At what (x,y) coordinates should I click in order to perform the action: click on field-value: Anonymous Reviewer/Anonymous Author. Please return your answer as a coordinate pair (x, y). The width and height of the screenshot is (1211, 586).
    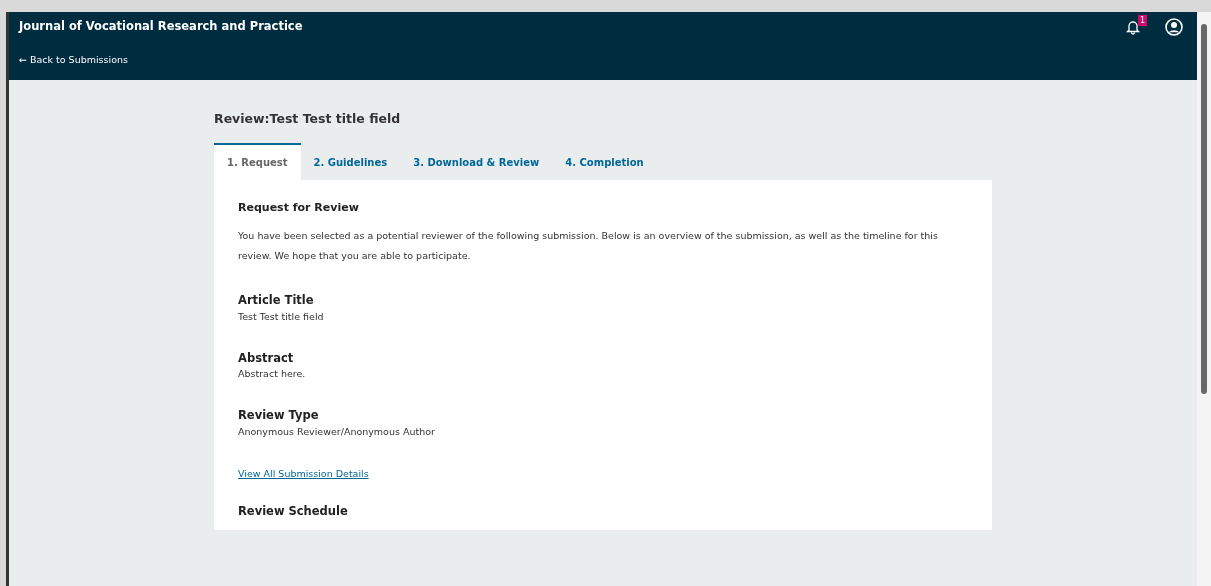
    Looking at the image, I should click on (337, 431).